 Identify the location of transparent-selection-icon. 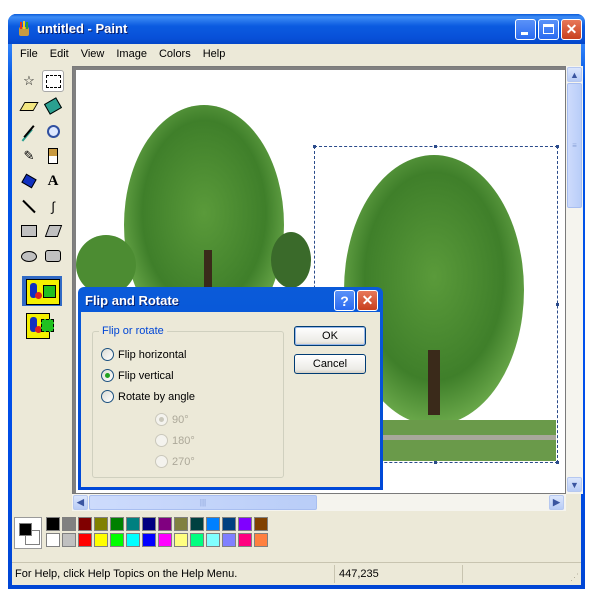
(40, 326).